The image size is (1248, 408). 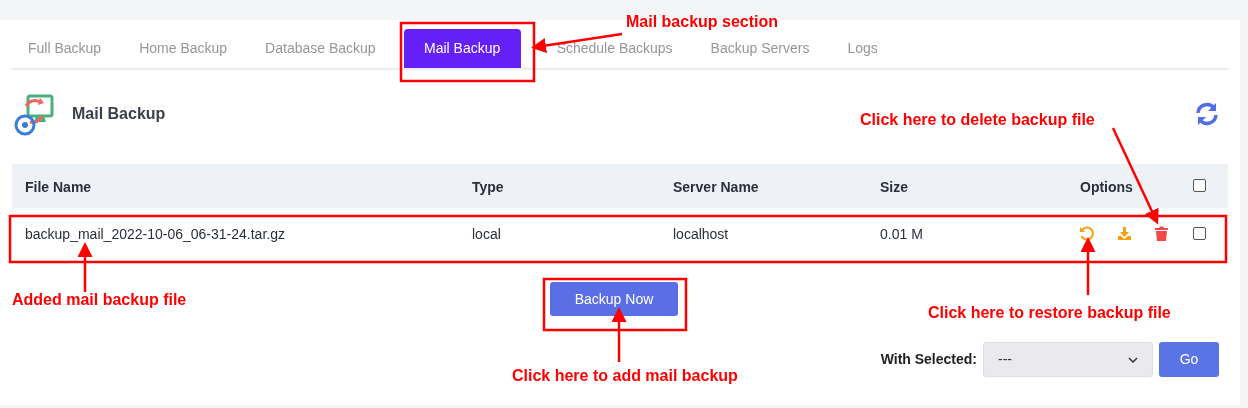 What do you see at coordinates (702, 22) in the screenshot?
I see `annotation-label: Mail backup section` at bounding box center [702, 22].